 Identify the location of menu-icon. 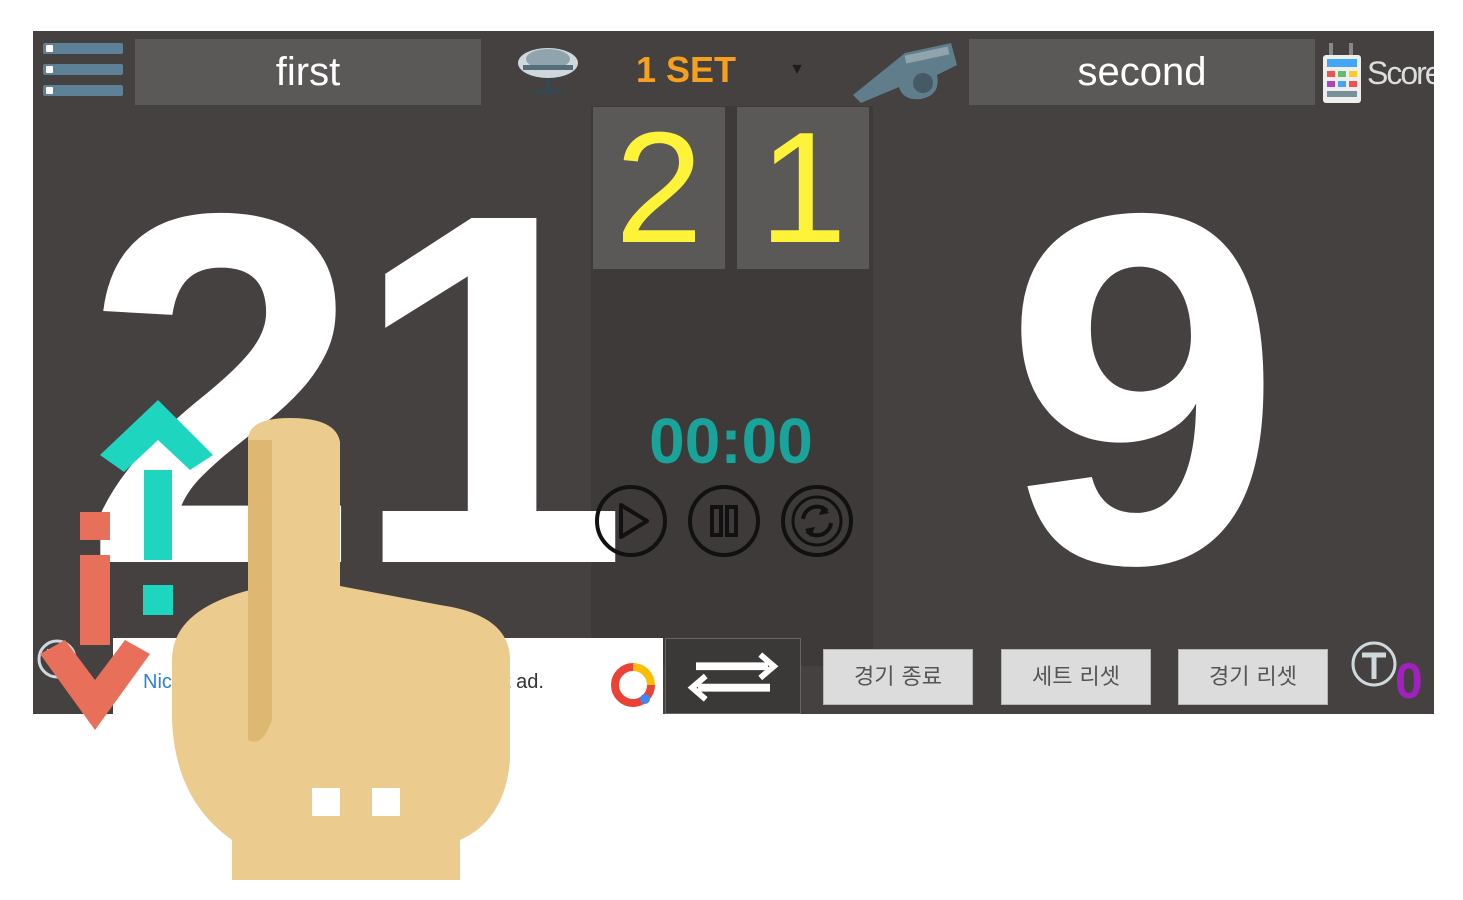
(82, 70).